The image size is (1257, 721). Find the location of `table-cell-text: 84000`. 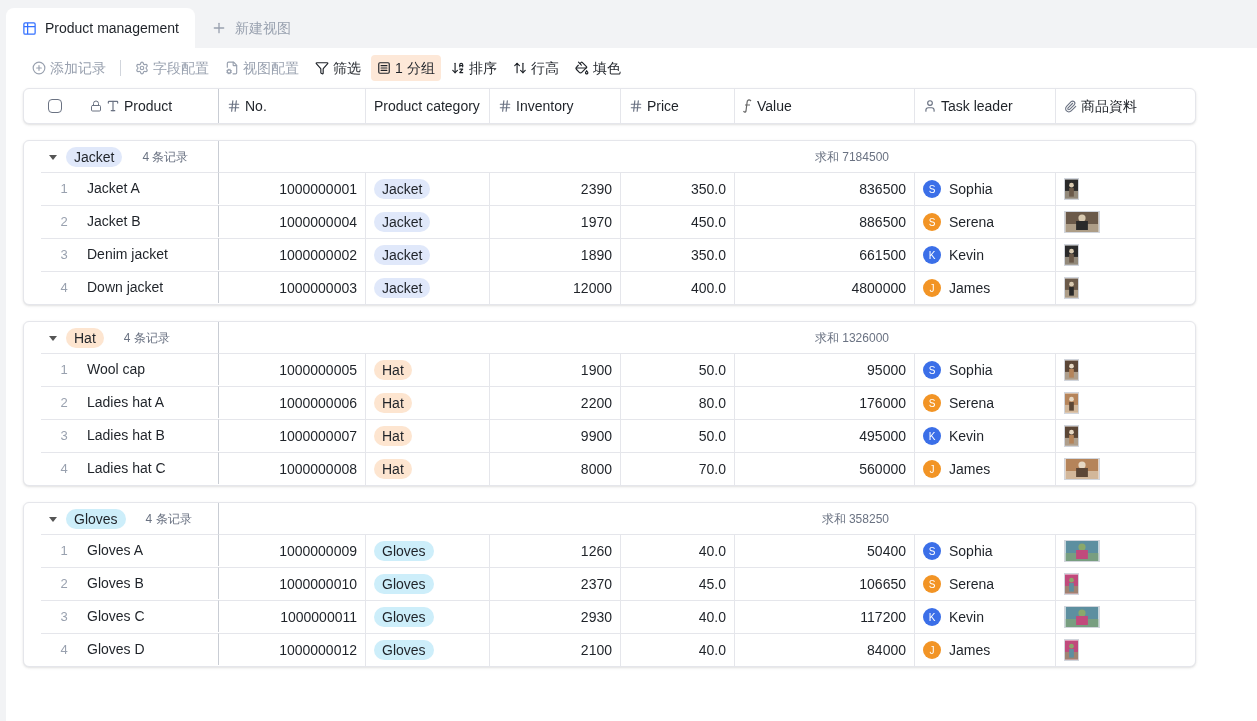

table-cell-text: 84000 is located at coordinates (886, 650).